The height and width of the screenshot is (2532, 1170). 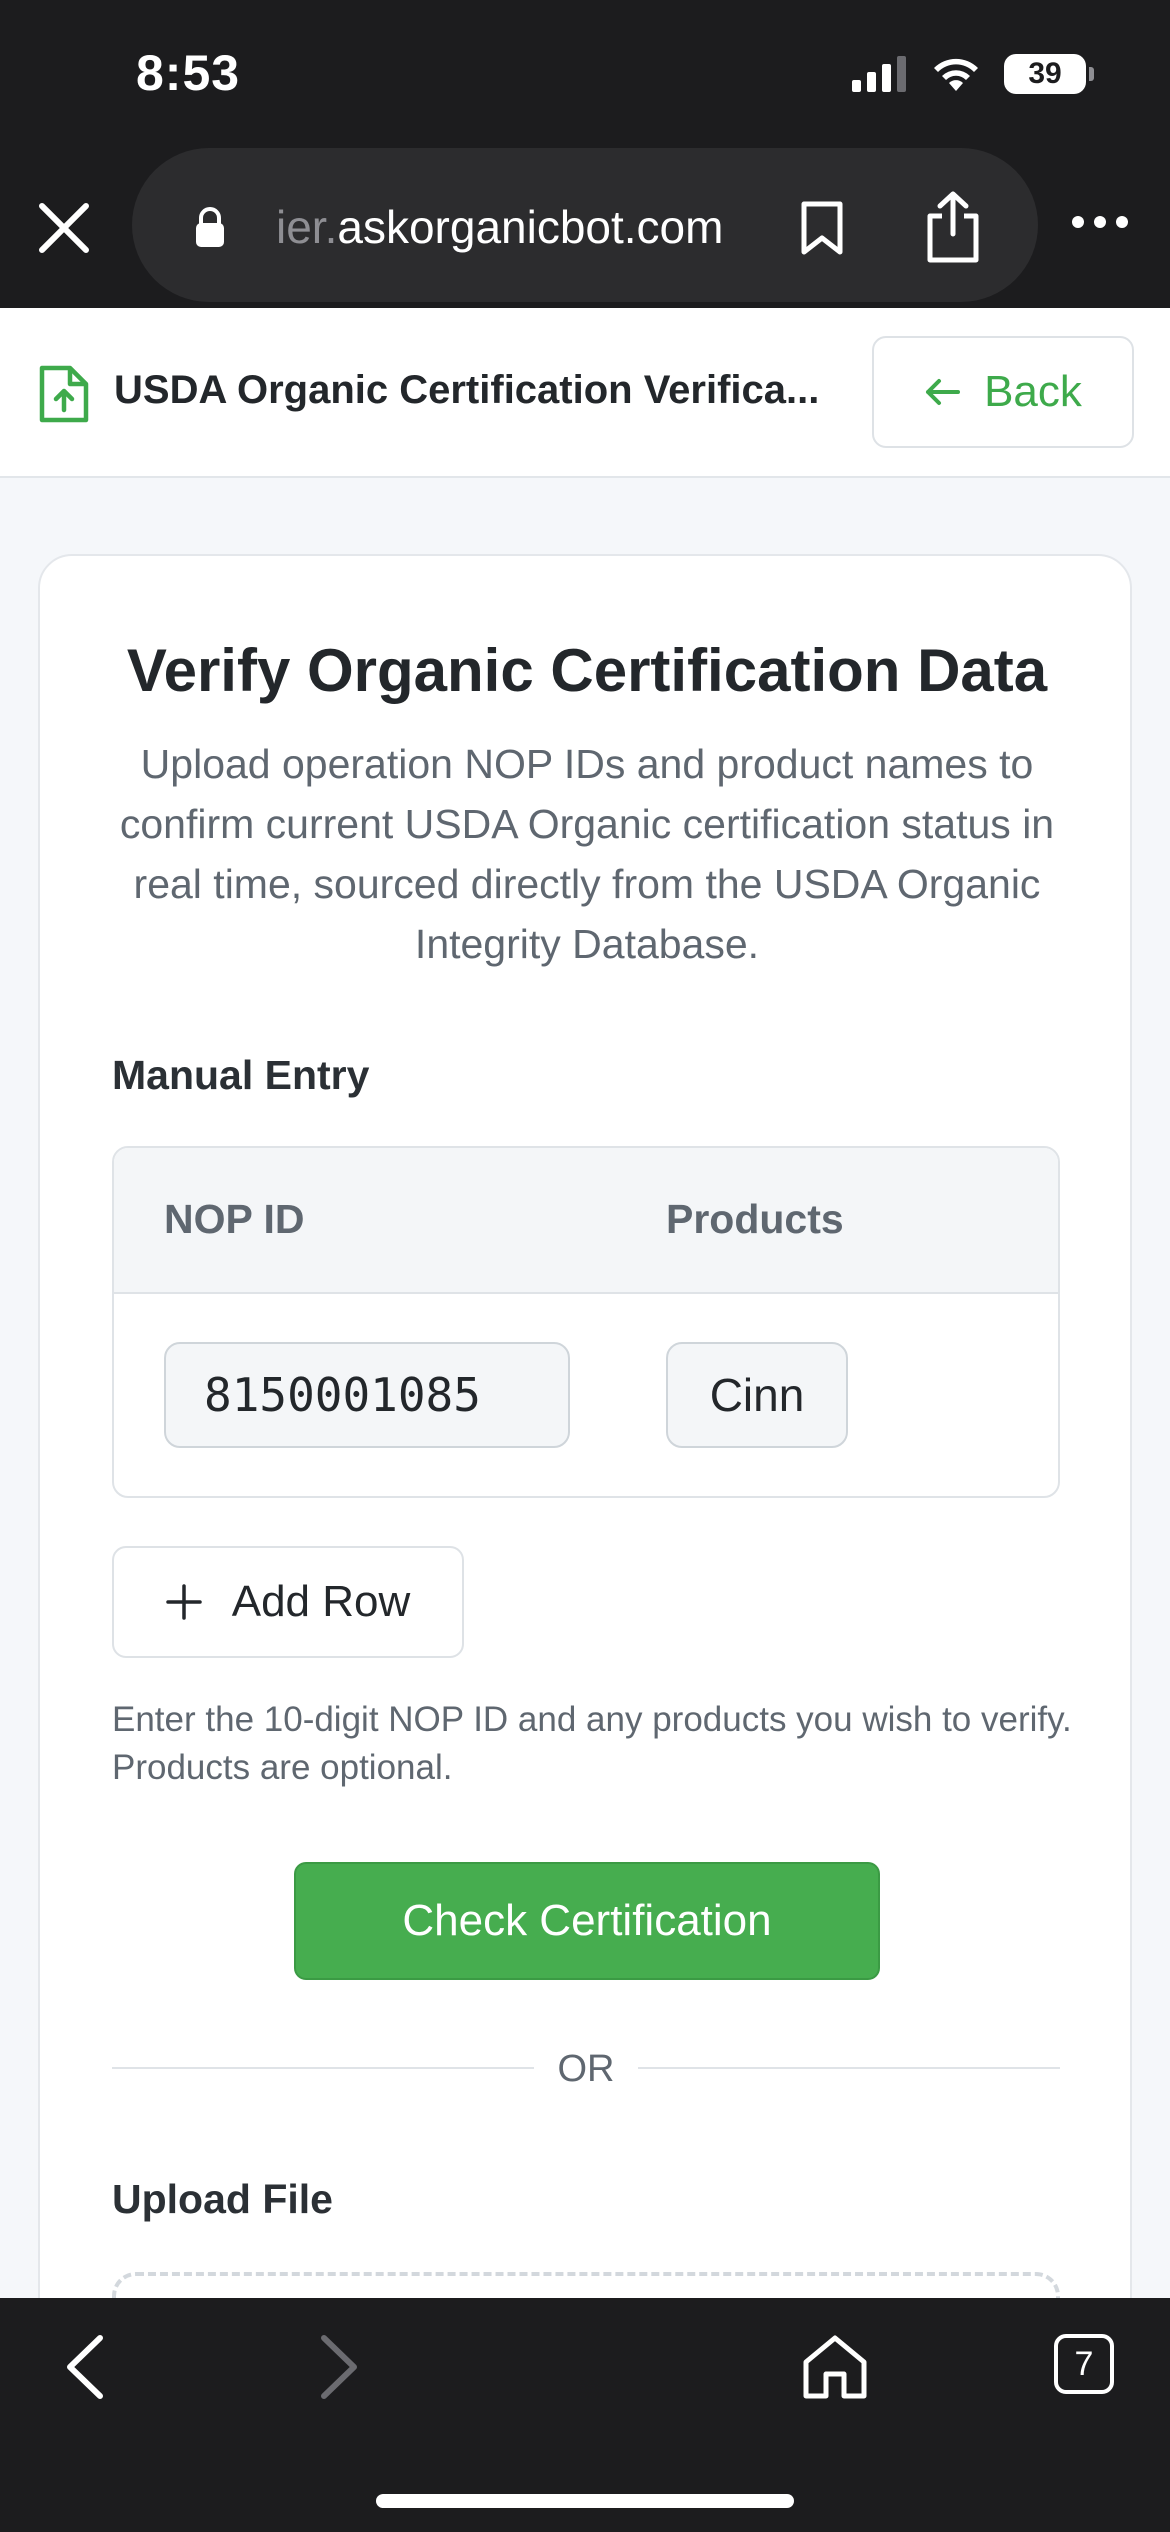 I want to click on add-row-button: Add Row, so click(x=288, y=1602).